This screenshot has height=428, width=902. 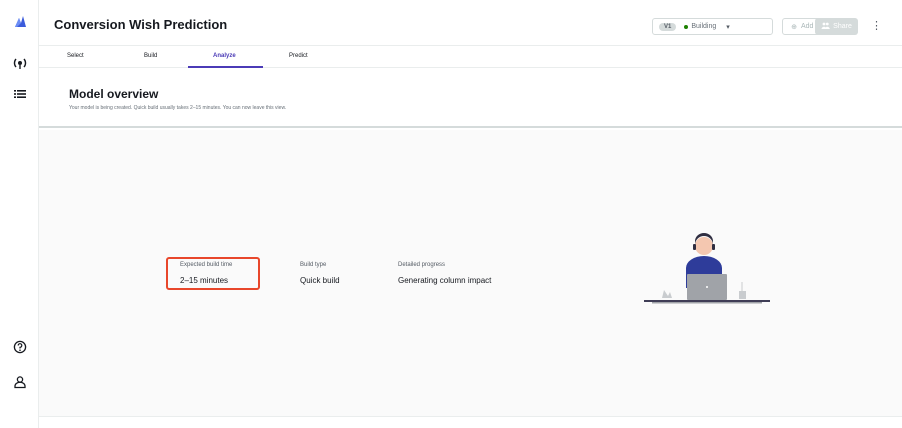 I want to click on progress-label: Detailed progress, so click(x=422, y=265).